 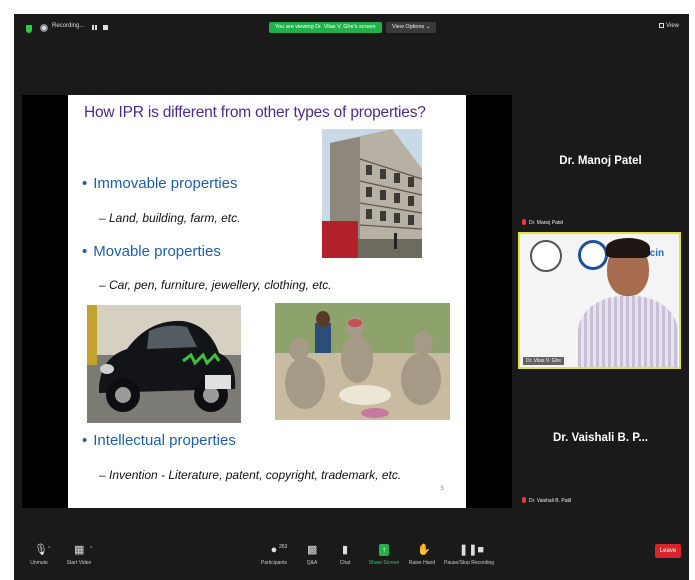 What do you see at coordinates (628, 248) in the screenshot?
I see `speaker-hair` at bounding box center [628, 248].